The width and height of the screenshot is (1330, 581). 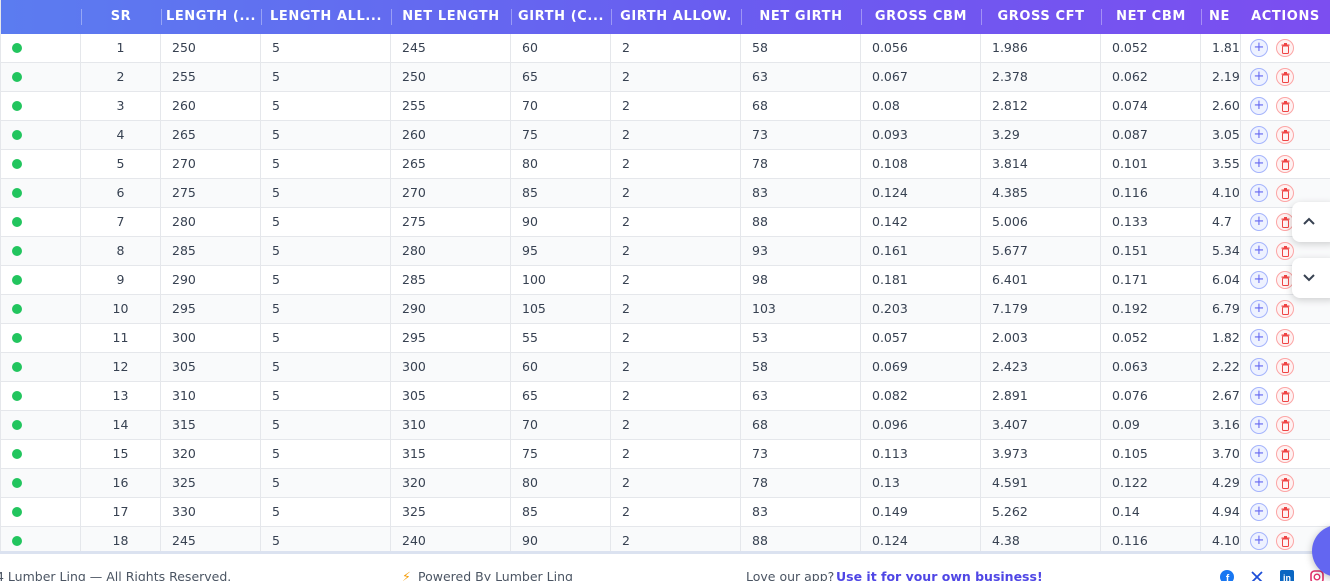 I want to click on net-cft-header: NE, so click(x=1220, y=17).